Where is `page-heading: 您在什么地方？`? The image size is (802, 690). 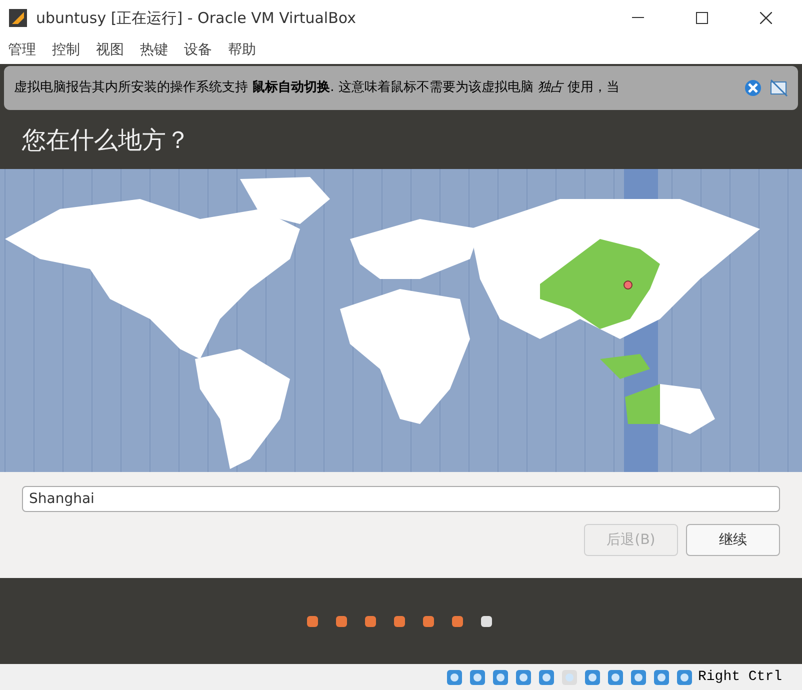
page-heading: 您在什么地方？ is located at coordinates (106, 140).